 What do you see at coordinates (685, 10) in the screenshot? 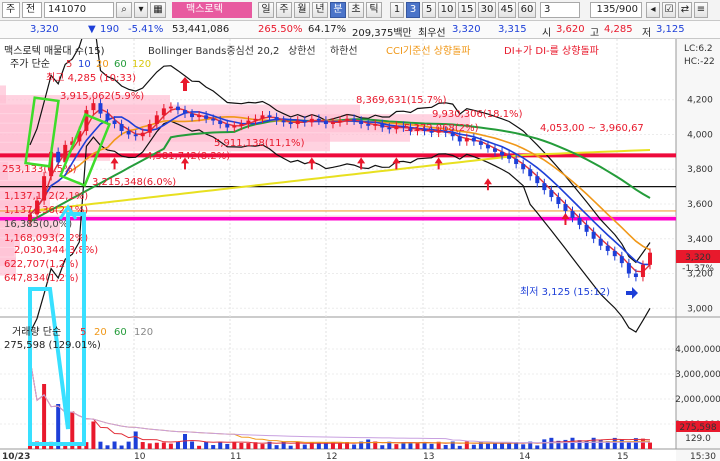
I see `shuffle-icon: ⇄` at bounding box center [685, 10].